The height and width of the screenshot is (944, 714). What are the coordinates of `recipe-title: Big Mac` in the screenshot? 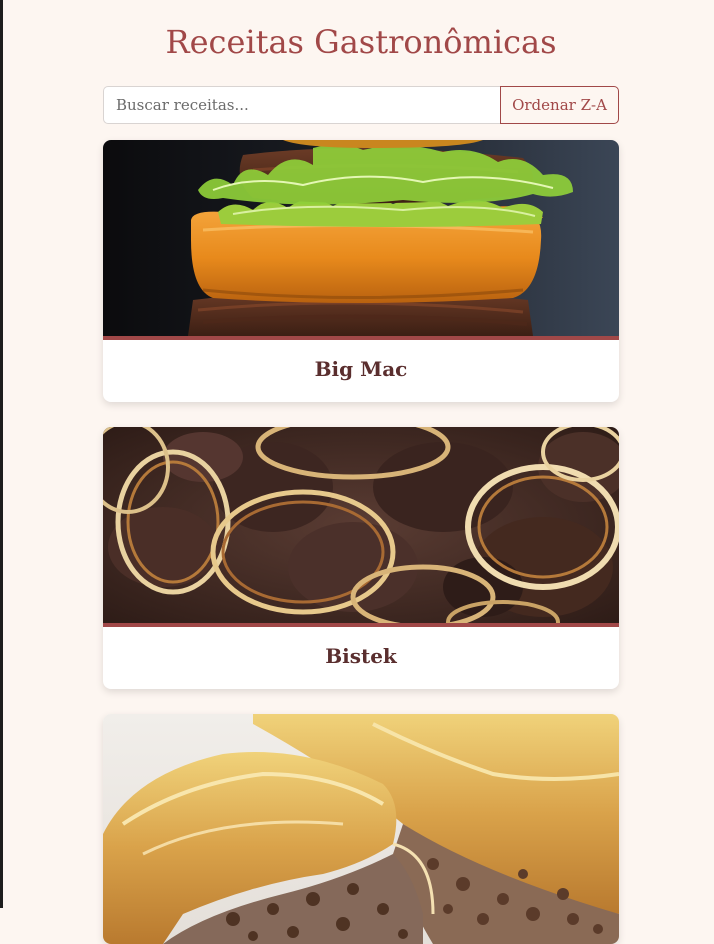 It's located at (361, 371).